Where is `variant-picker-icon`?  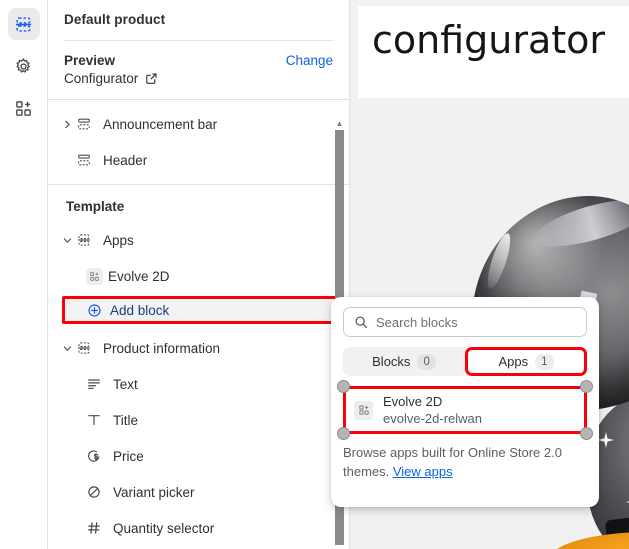
variant-picker-icon is located at coordinates (97, 492).